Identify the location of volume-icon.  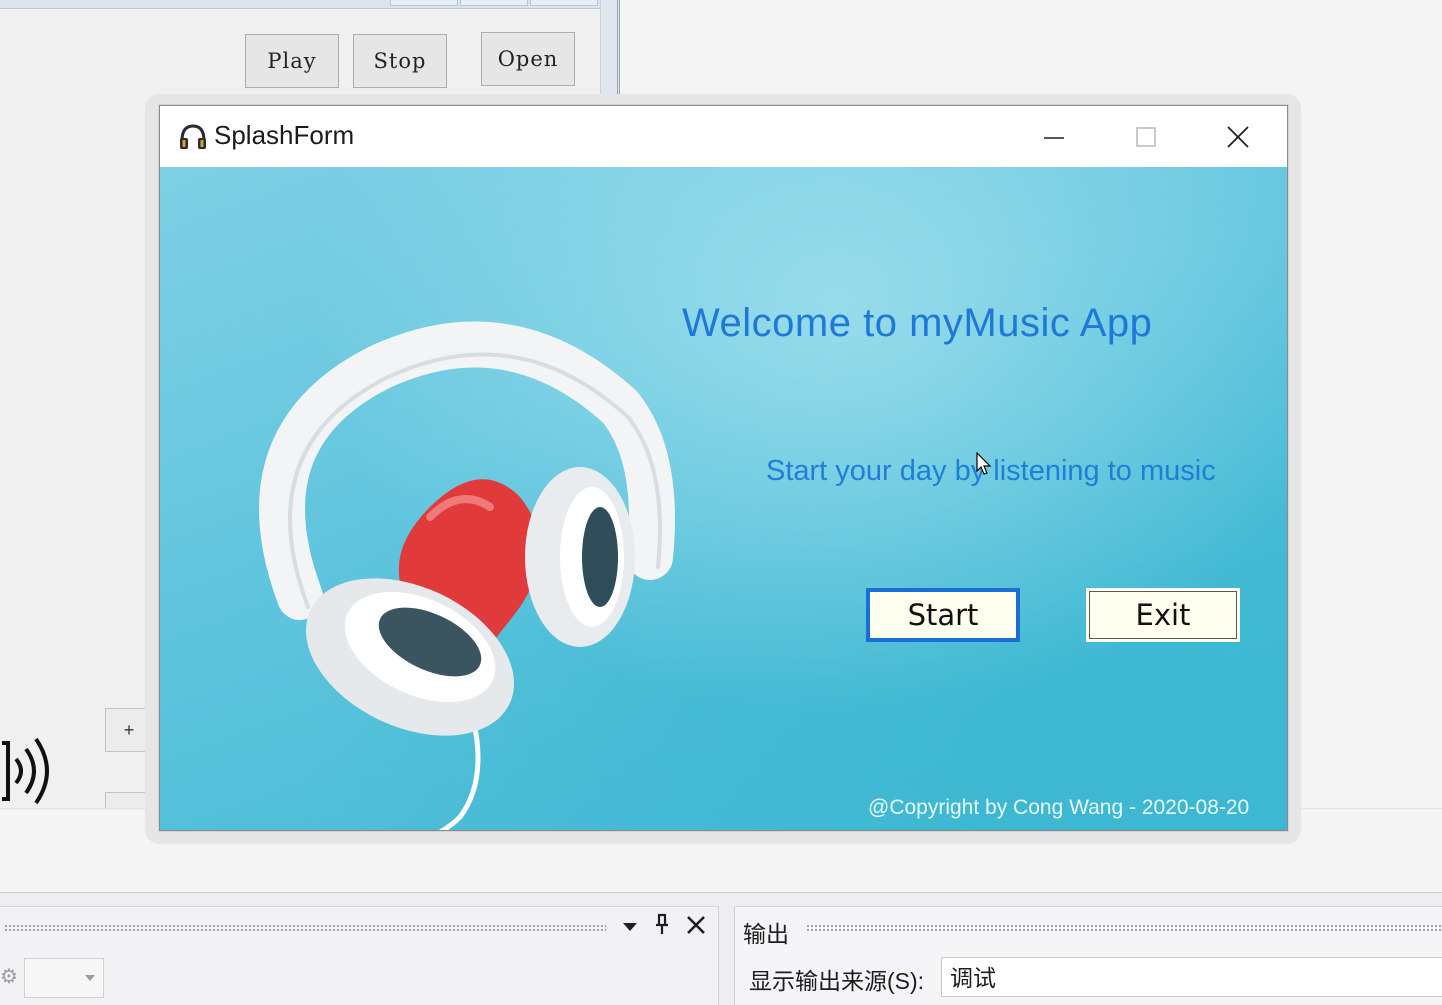
(28, 771).